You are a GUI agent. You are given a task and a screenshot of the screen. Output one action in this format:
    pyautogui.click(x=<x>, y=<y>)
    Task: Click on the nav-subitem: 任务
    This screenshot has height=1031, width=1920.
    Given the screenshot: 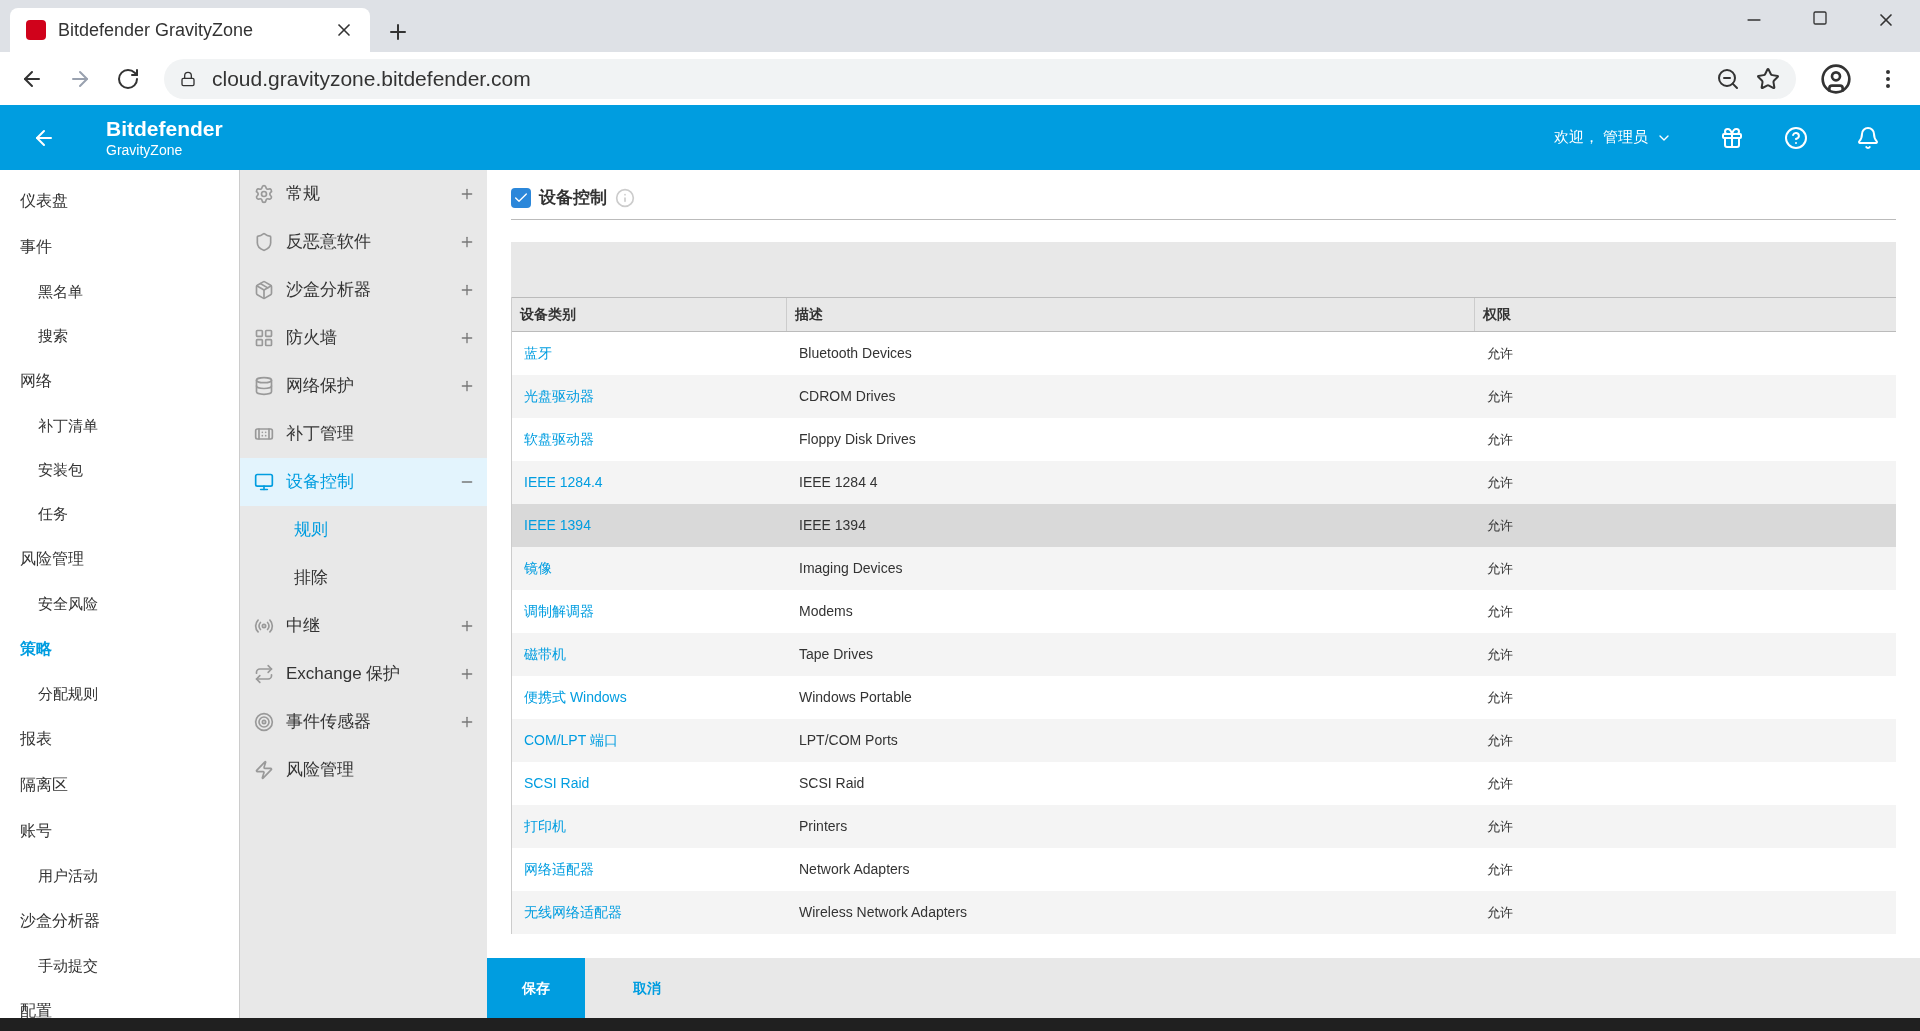 What is the action you would take?
    pyautogui.click(x=119, y=514)
    